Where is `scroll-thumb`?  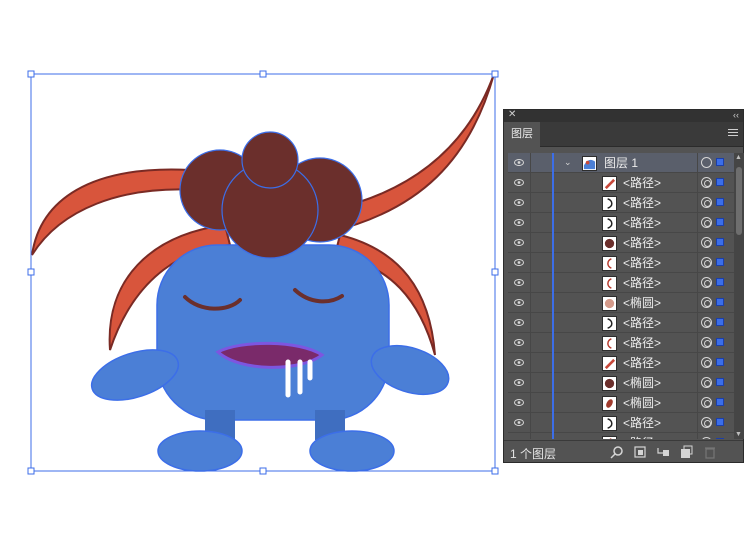 scroll-thumb is located at coordinates (739, 201).